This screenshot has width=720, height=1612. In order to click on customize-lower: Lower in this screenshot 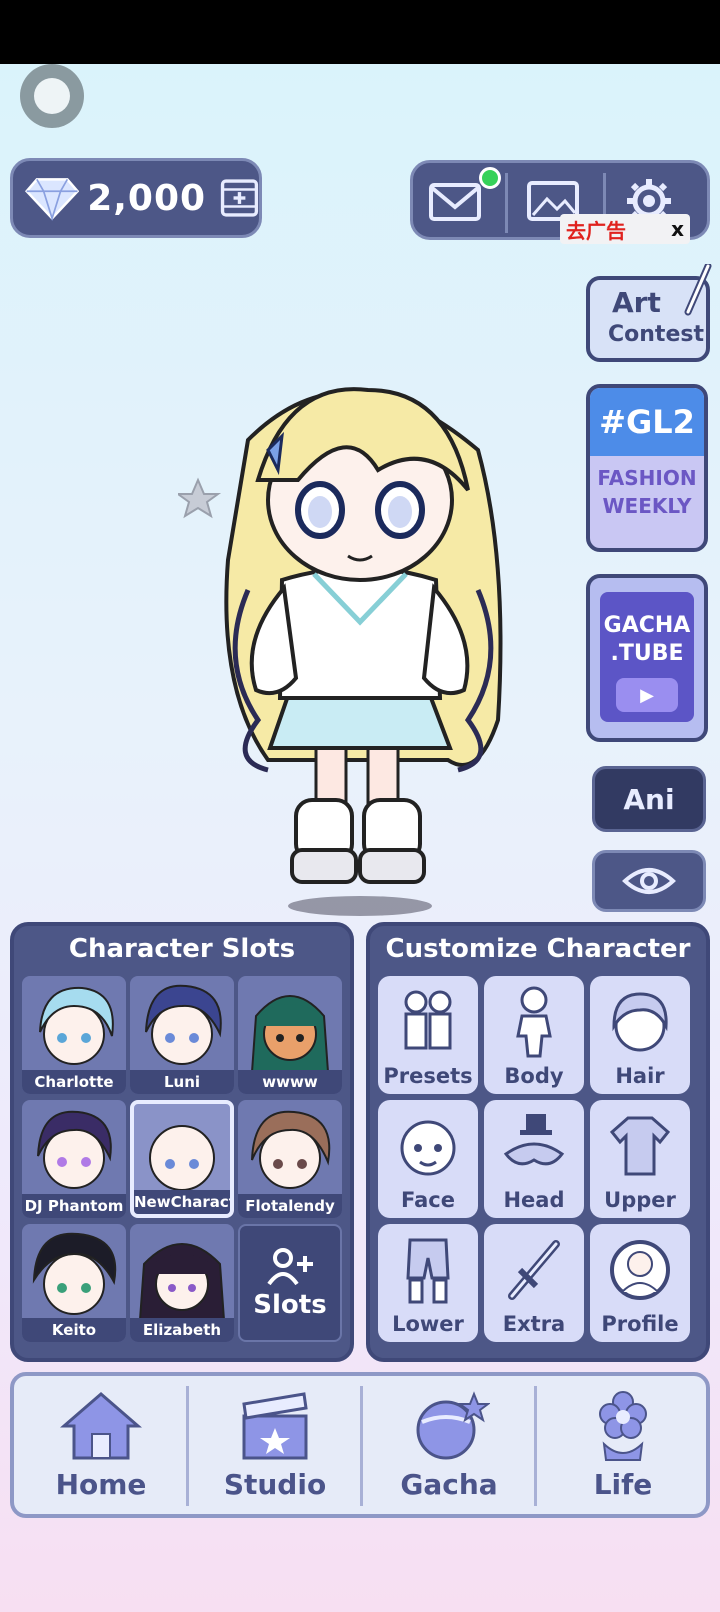, I will do `click(428, 1283)`.